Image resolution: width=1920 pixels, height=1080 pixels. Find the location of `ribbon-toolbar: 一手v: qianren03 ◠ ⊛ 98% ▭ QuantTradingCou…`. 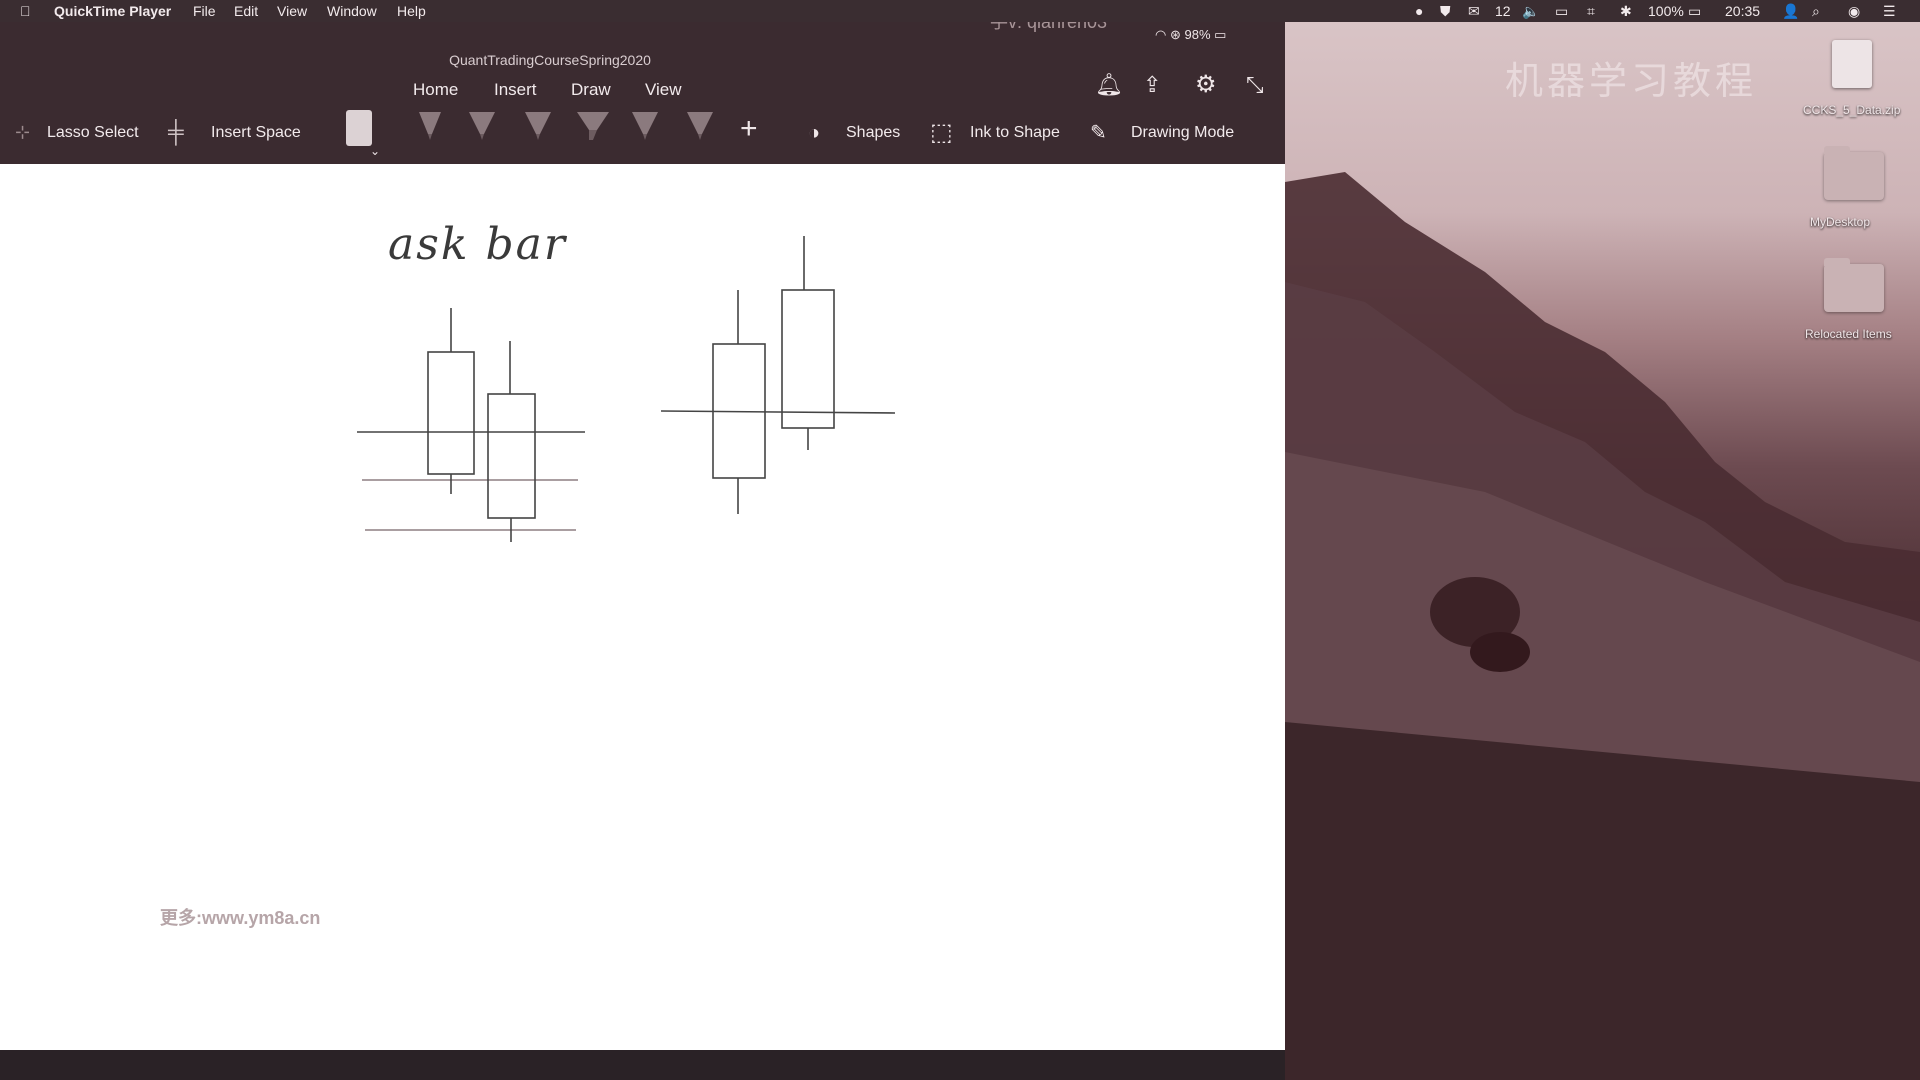

ribbon-toolbar: 一手v: qianren03 ◠ ⊛ 98% ▭ QuantTradingCou… is located at coordinates (642, 93).